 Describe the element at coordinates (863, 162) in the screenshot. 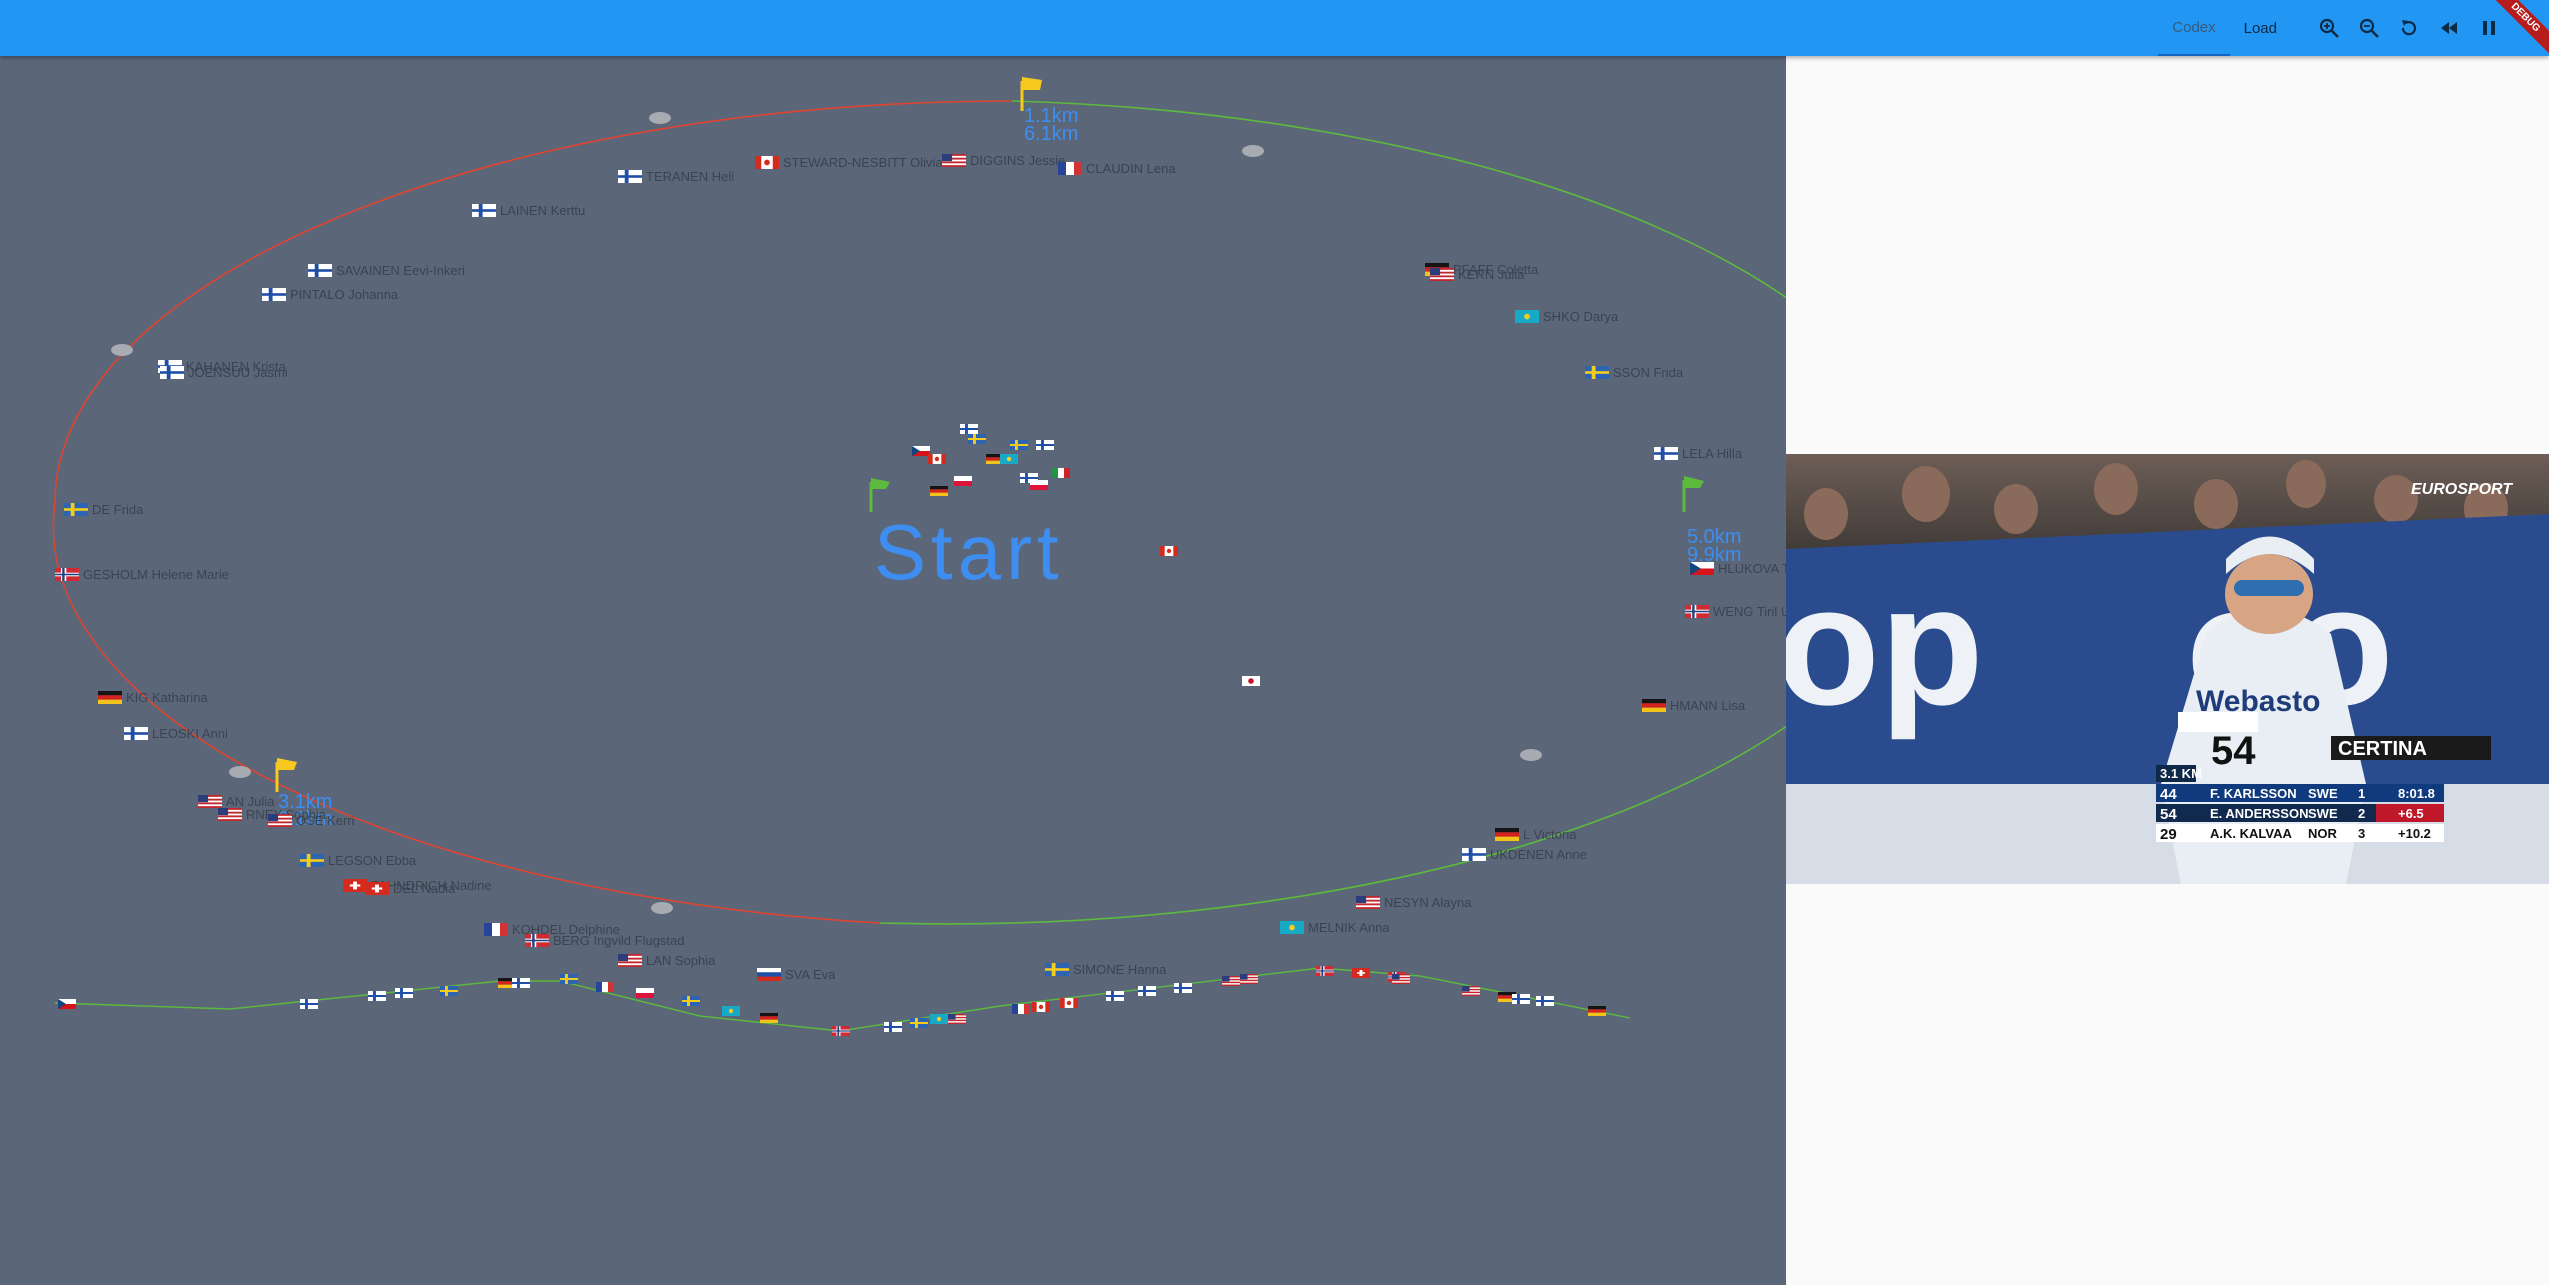

I see `athlete-name: STEWARD-NESBITT Olivia` at that location.